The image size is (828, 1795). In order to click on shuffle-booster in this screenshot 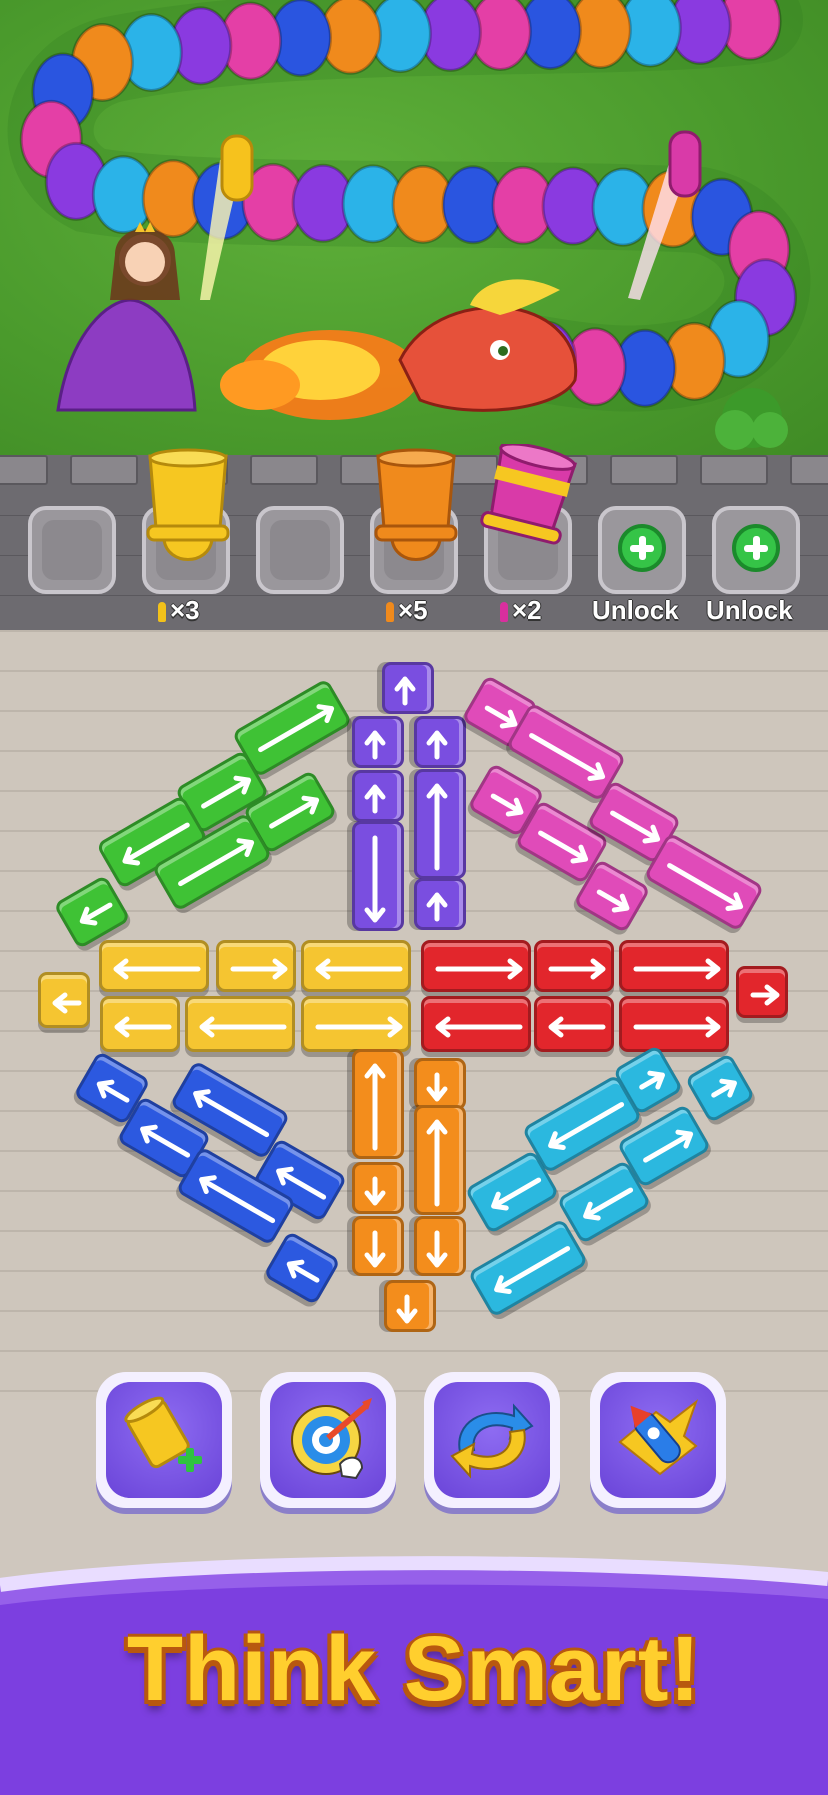, I will do `click(492, 1440)`.